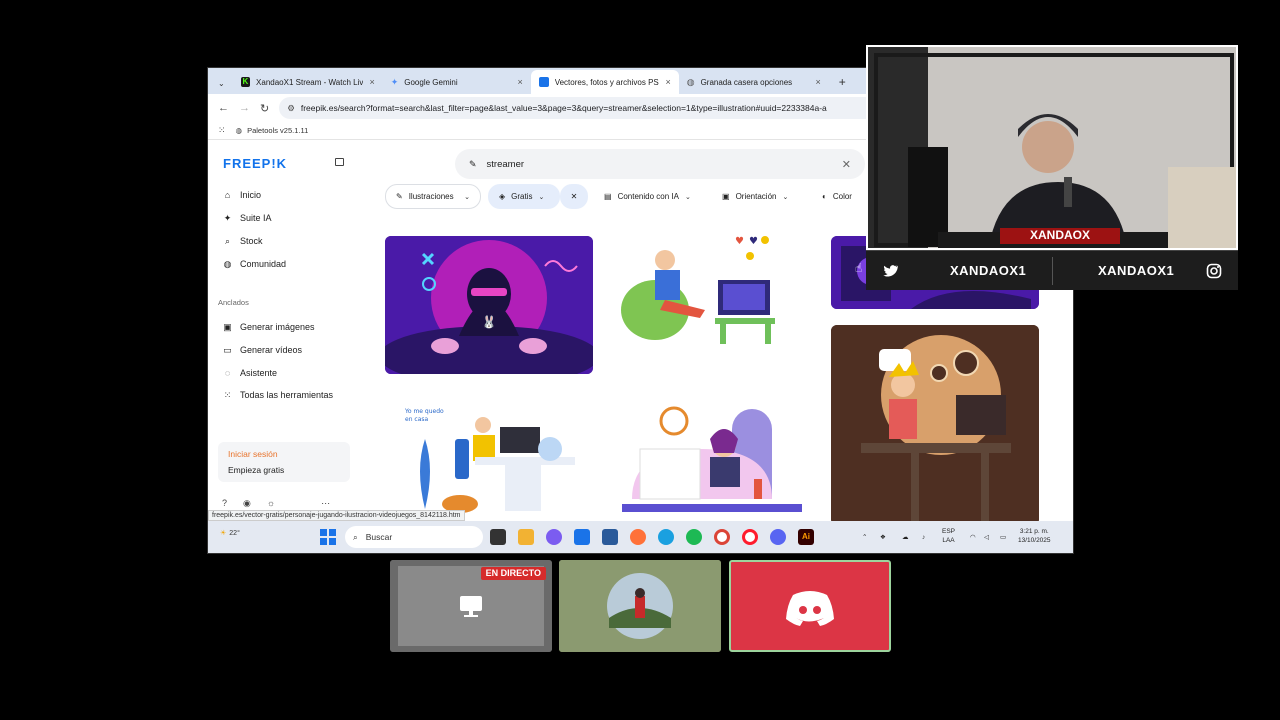  I want to click on dropbox-icon: ❖, so click(883, 537).